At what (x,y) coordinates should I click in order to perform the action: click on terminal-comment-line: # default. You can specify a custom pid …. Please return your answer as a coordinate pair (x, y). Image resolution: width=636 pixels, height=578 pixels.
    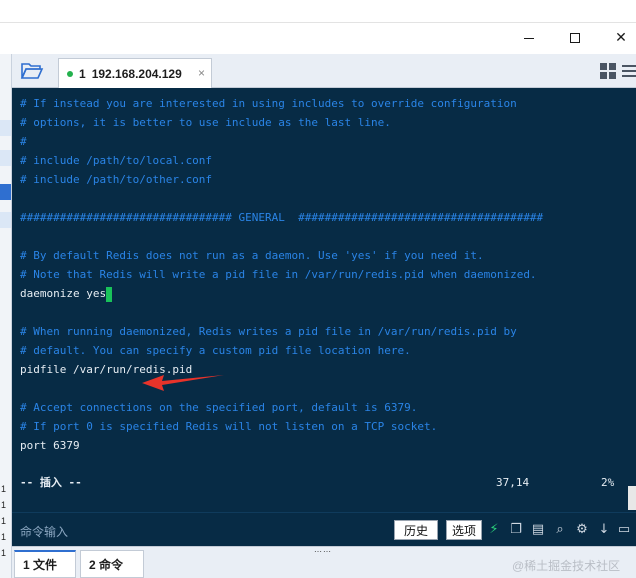
    Looking at the image, I should click on (215, 350).